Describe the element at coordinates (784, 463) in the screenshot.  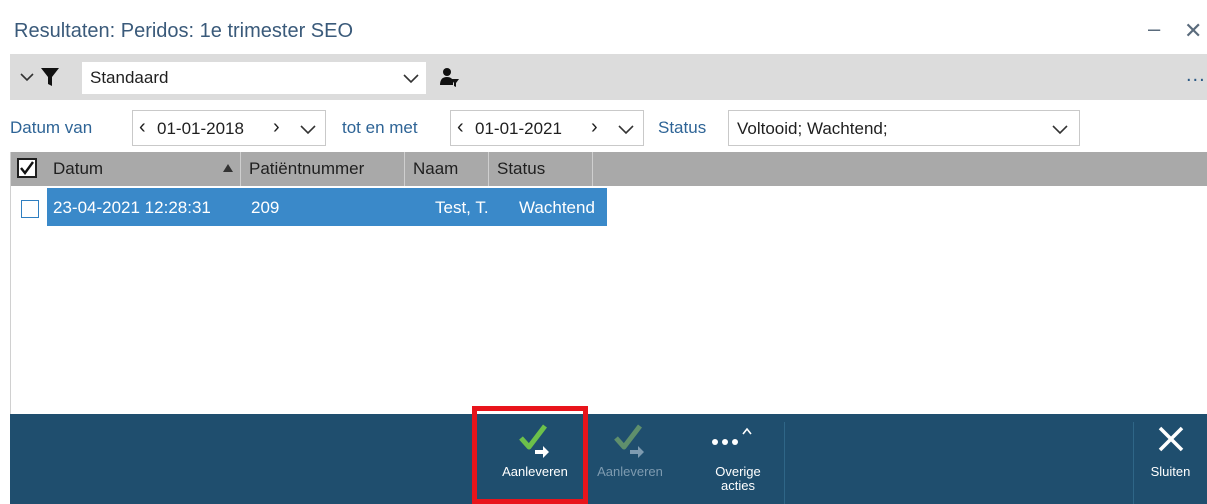
I see `toolbar-divider` at that location.